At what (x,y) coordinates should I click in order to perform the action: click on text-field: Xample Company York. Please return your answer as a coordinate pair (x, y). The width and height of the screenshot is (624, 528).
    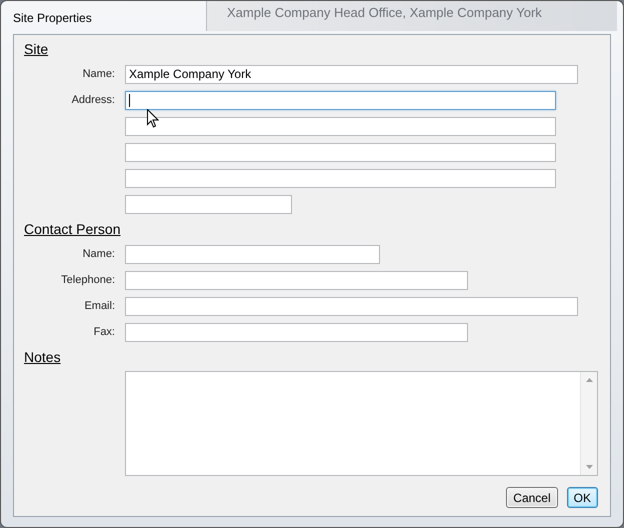
    Looking at the image, I should click on (351, 74).